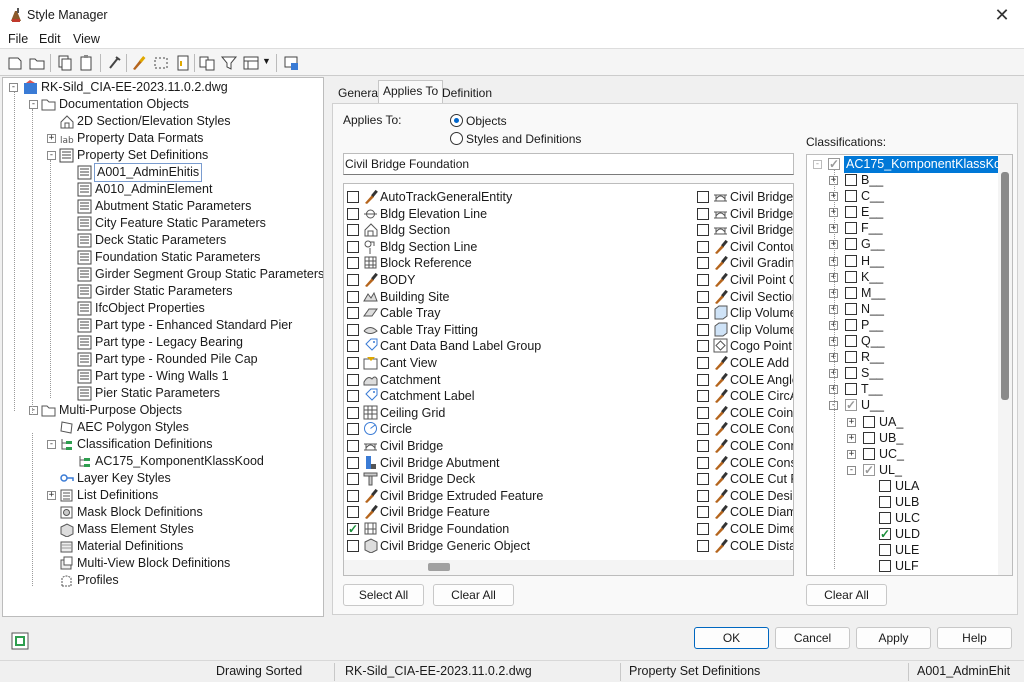  What do you see at coordinates (15, 63) in the screenshot?
I see `new-icon` at bounding box center [15, 63].